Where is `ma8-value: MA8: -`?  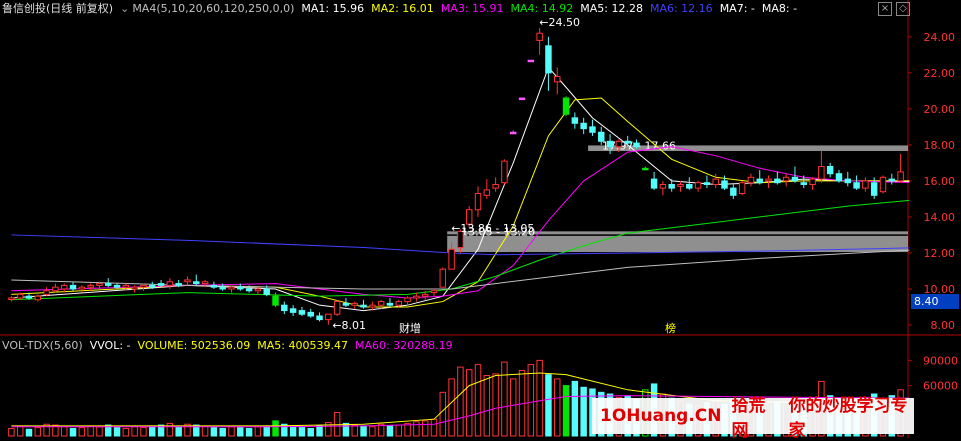
ma8-value: MA8: - is located at coordinates (779, 8).